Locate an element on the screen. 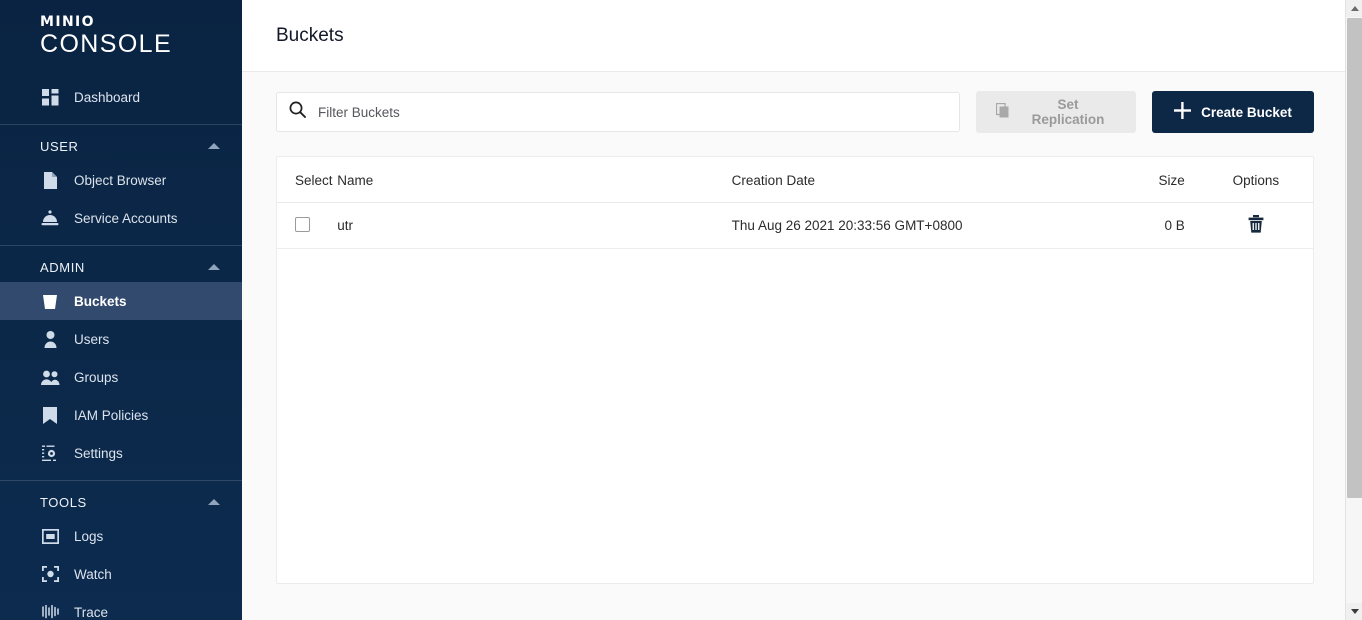 This screenshot has height=620, width=1362. column-header-size: Size is located at coordinates (1136, 180).